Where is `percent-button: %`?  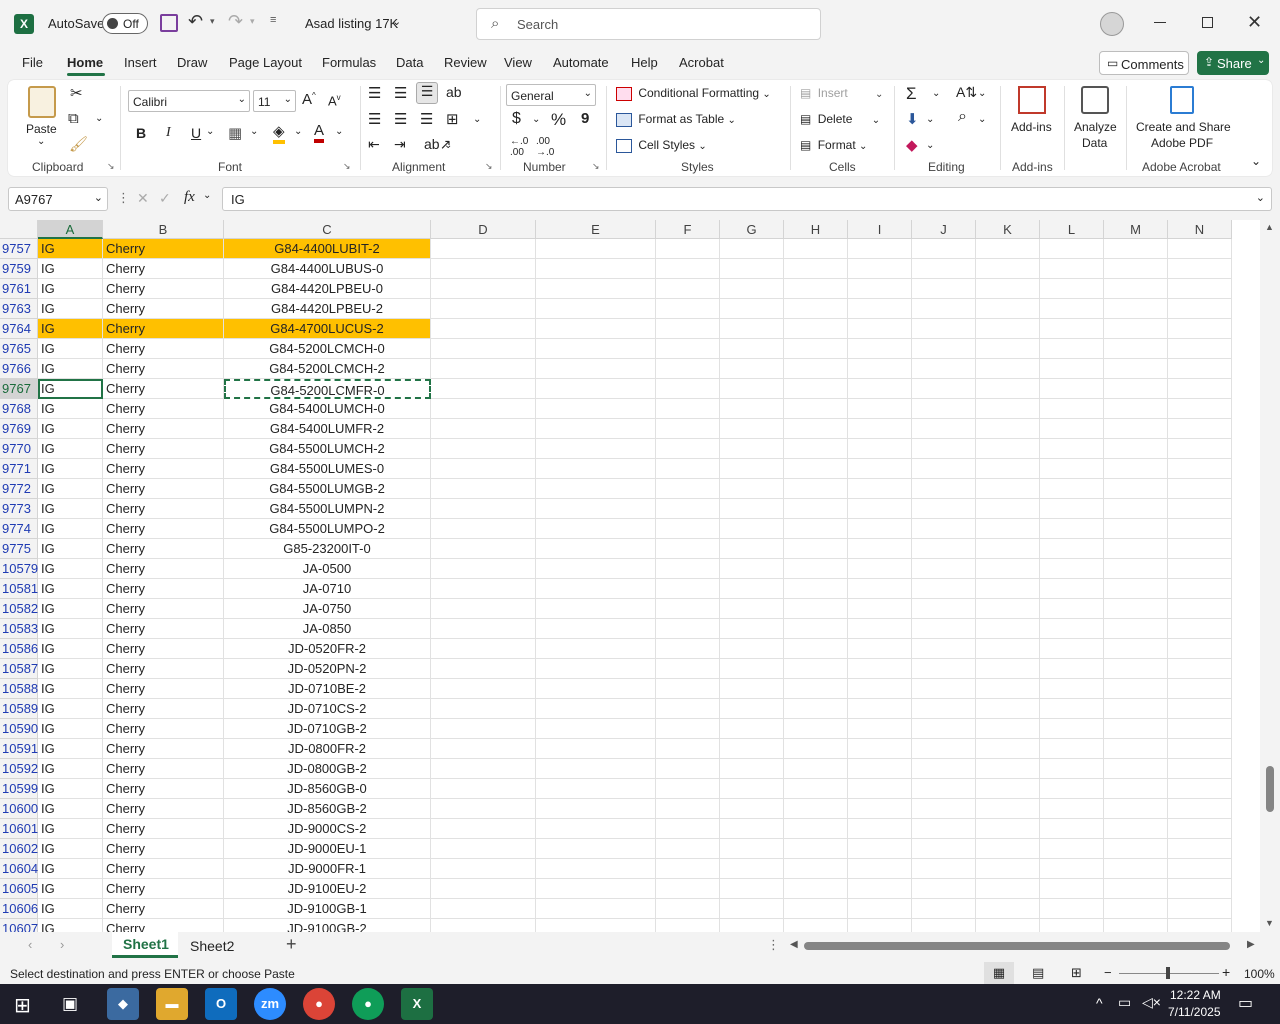 percent-button: % is located at coordinates (558, 120).